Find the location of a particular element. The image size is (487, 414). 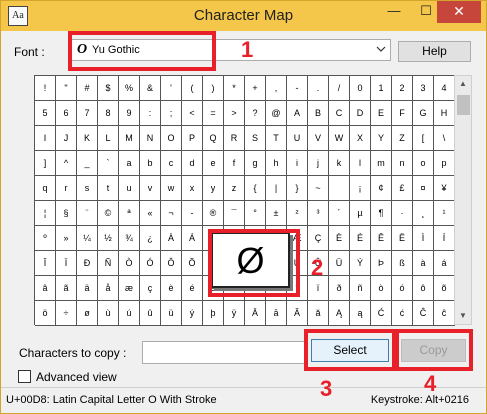

character-cell: = is located at coordinates (213, 113).